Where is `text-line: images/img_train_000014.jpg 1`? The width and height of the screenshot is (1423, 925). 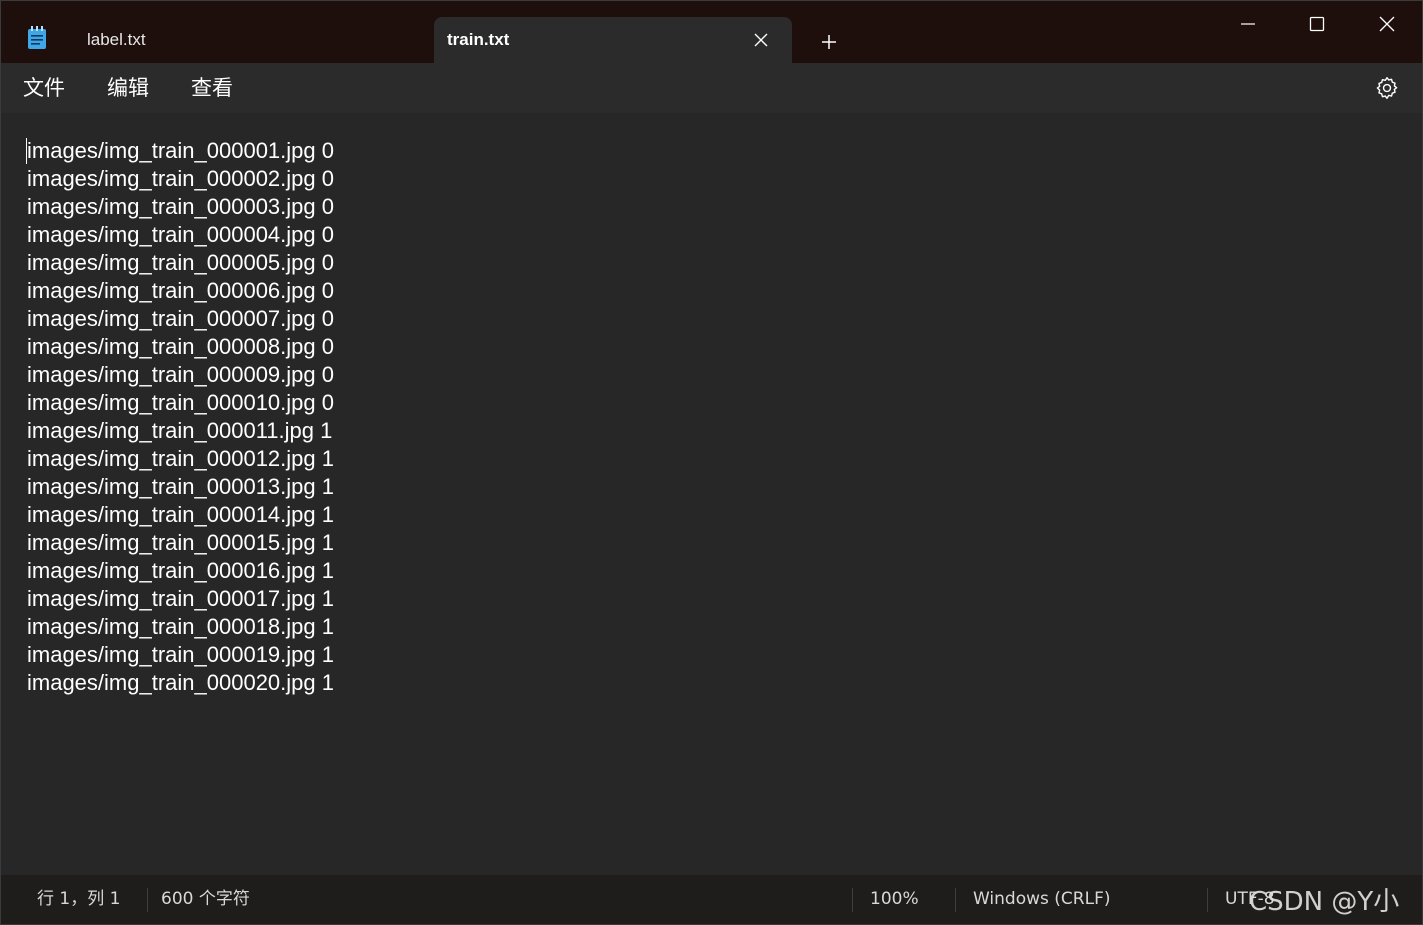
text-line: images/img_train_000014.jpg 1 is located at coordinates (180, 514).